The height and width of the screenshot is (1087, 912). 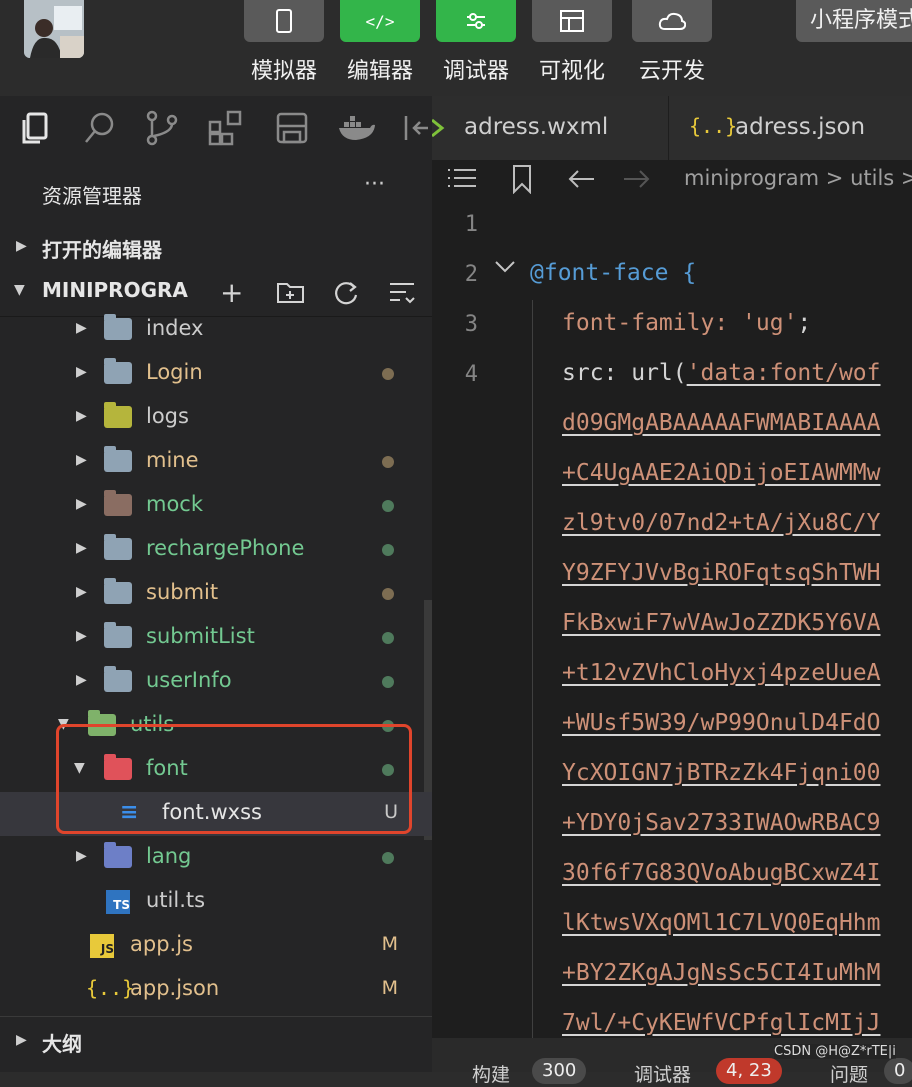 I want to click on collapse-all-icon, so click(x=402, y=292).